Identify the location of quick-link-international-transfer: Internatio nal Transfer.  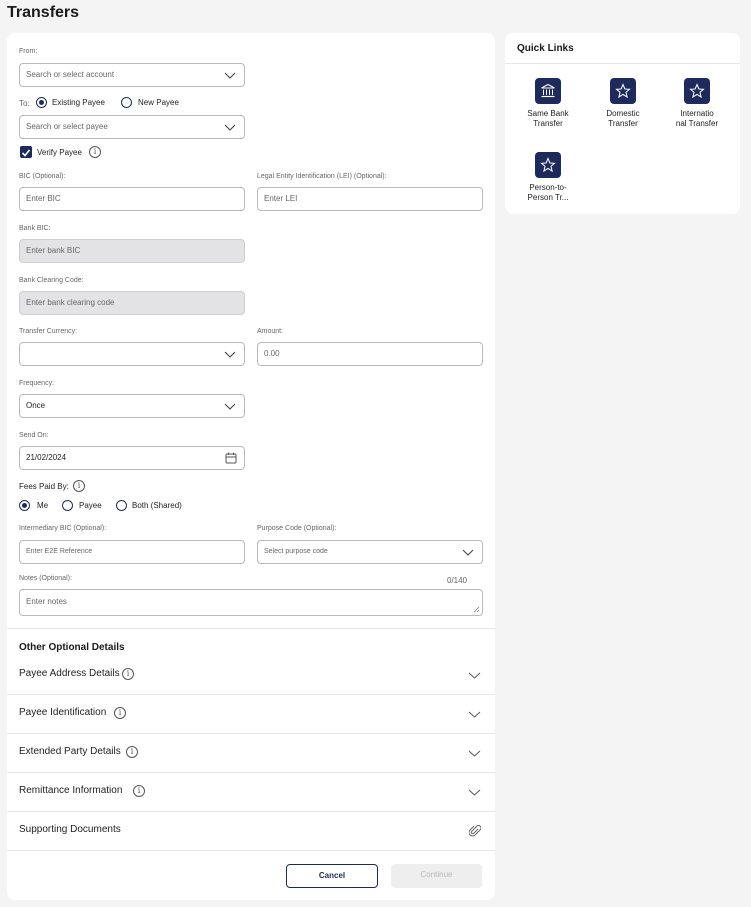
(697, 103).